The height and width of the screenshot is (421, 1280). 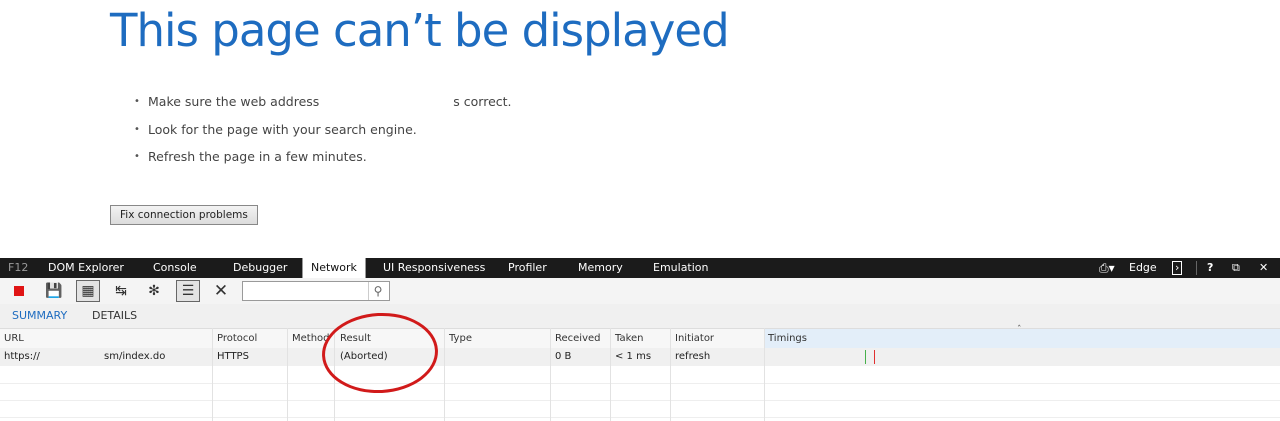 What do you see at coordinates (600, 268) in the screenshot?
I see `tab-memory: Memory` at bounding box center [600, 268].